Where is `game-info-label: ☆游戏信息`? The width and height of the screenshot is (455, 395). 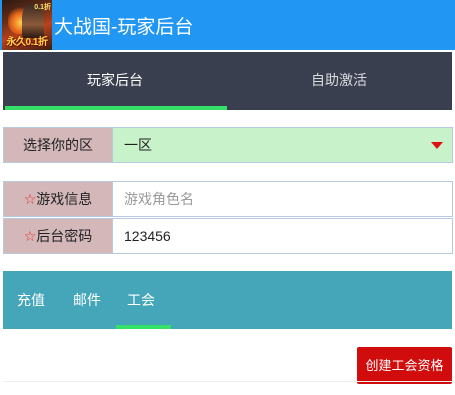
game-info-label: ☆游戏信息 is located at coordinates (58, 199).